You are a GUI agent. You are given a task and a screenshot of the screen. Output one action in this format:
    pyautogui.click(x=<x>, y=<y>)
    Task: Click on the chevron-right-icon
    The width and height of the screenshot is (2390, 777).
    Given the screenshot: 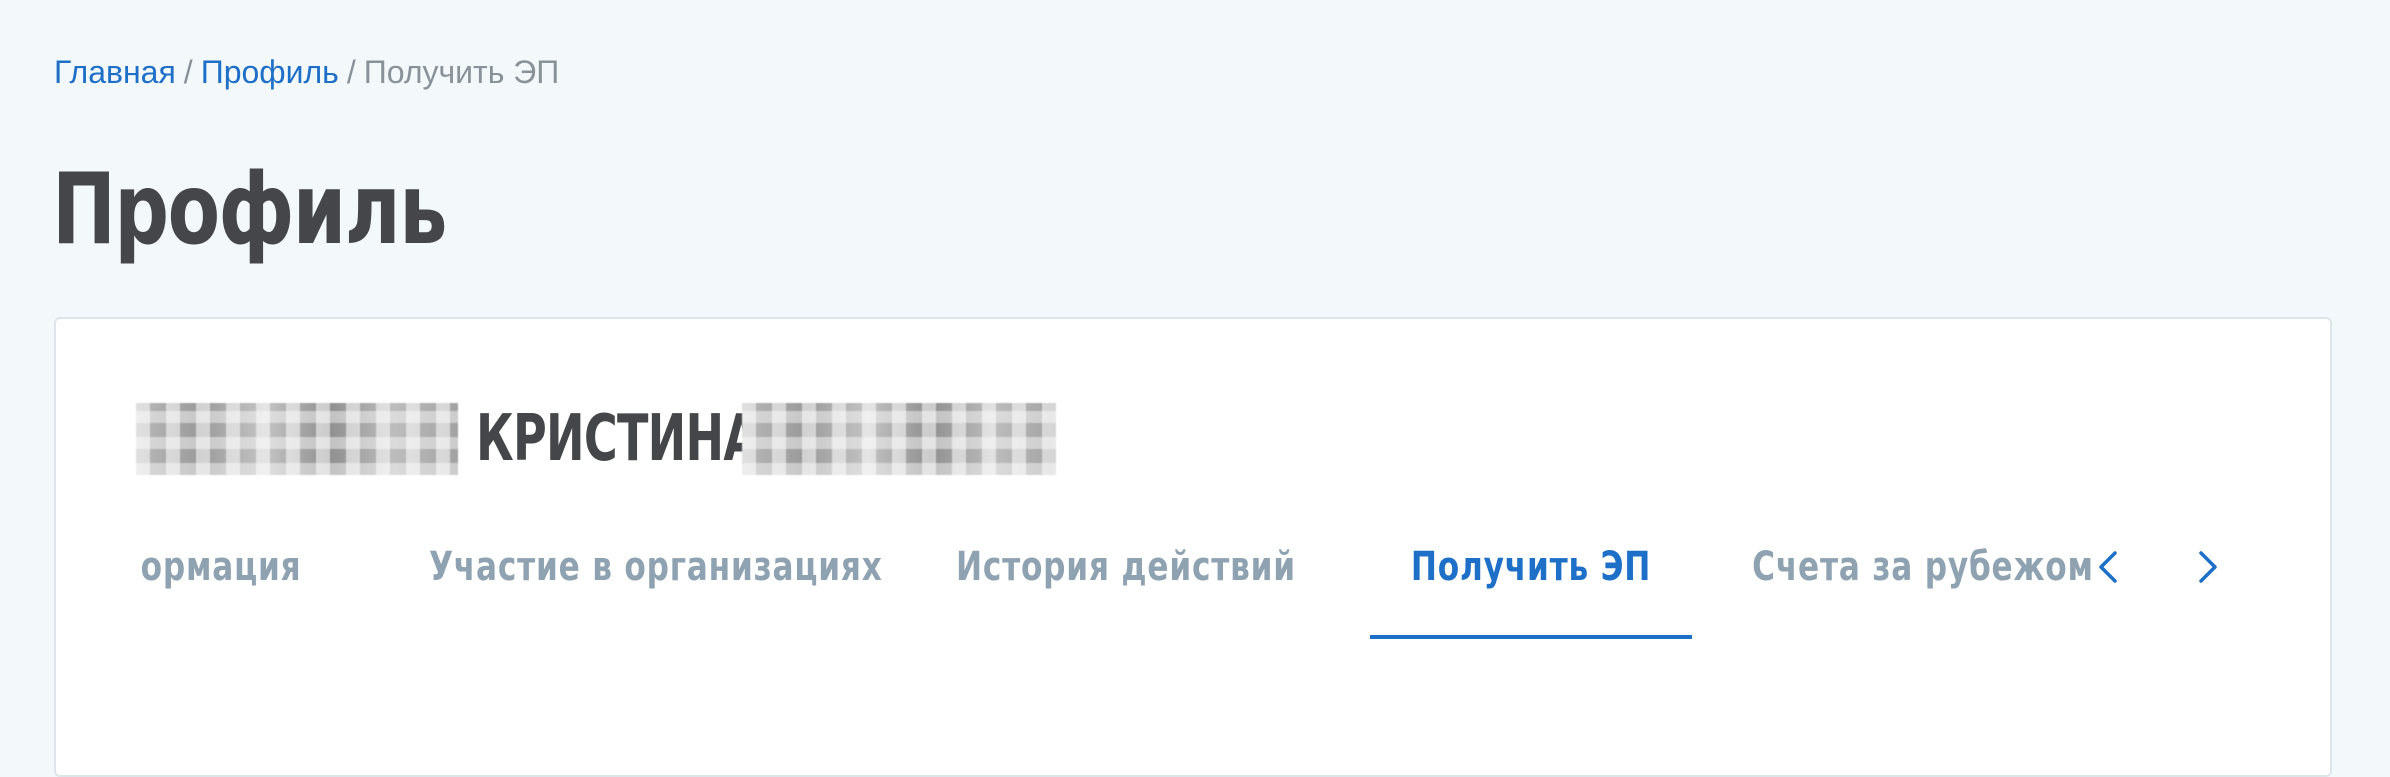 What is the action you would take?
    pyautogui.click(x=2206, y=567)
    